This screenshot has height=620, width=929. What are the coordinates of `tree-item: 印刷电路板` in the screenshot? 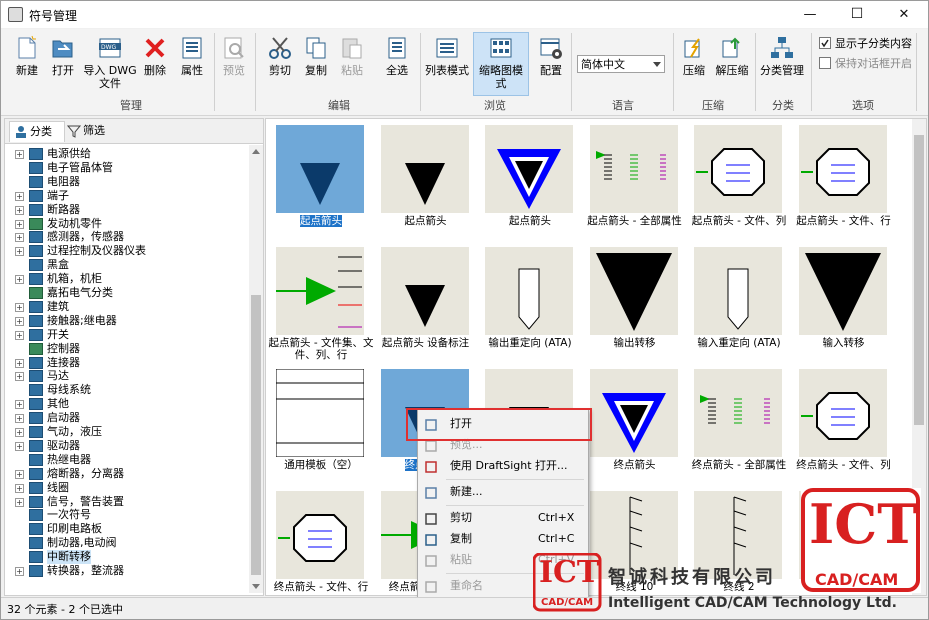 It's located at (125, 529).